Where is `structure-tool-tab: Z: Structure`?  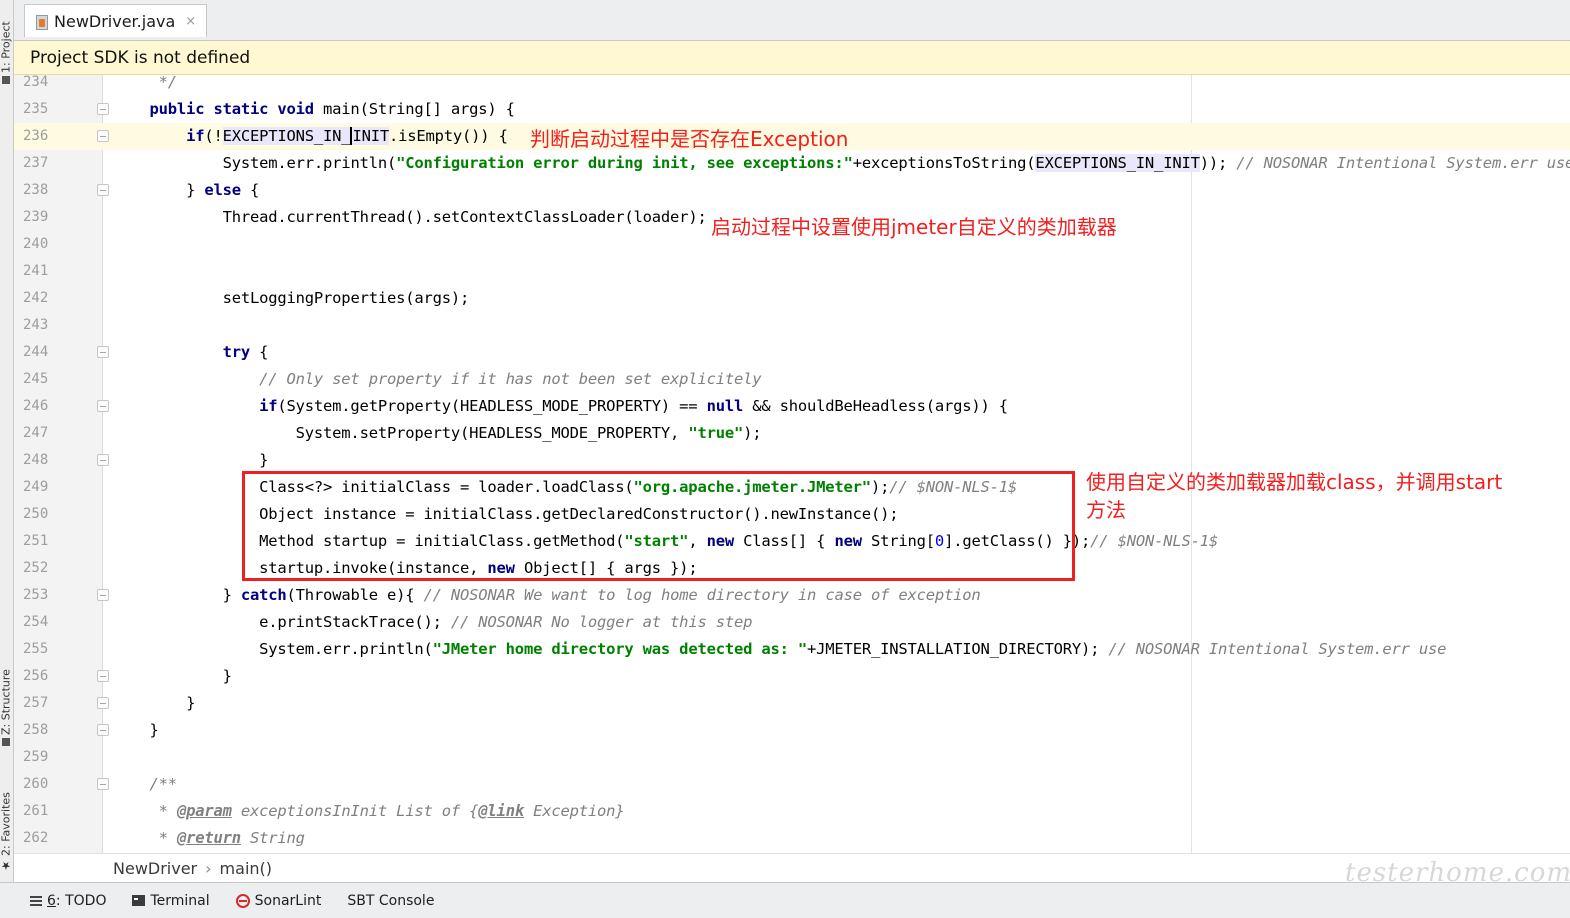 structure-tool-tab: Z: Structure is located at coordinates (6, 697).